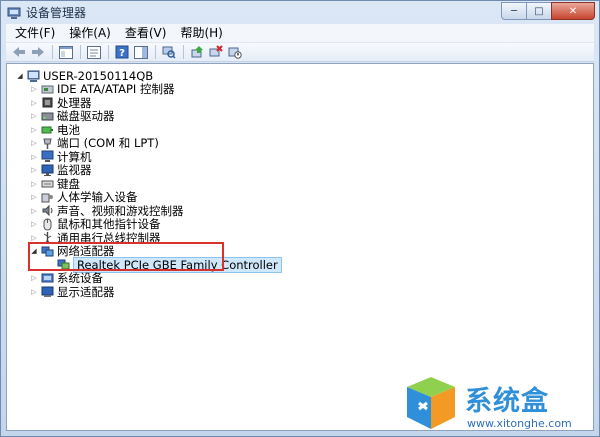  I want to click on tree-item-label: 处理器, so click(74, 102).